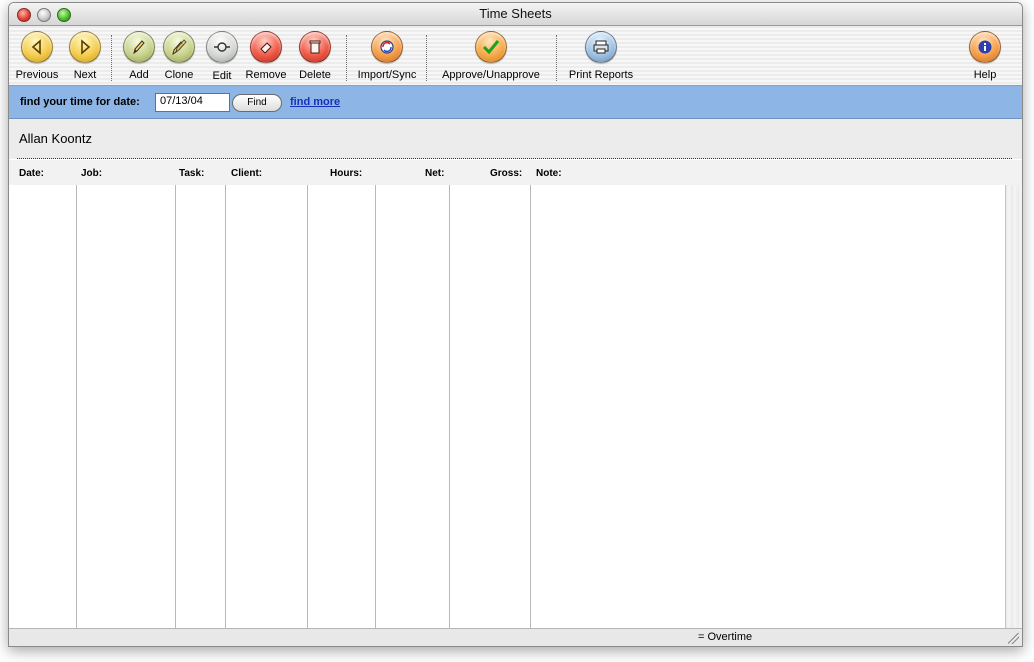 Image resolution: width=1034 pixels, height=662 pixels. What do you see at coordinates (1013, 406) in the screenshot?
I see `vertical-scrollbar` at bounding box center [1013, 406].